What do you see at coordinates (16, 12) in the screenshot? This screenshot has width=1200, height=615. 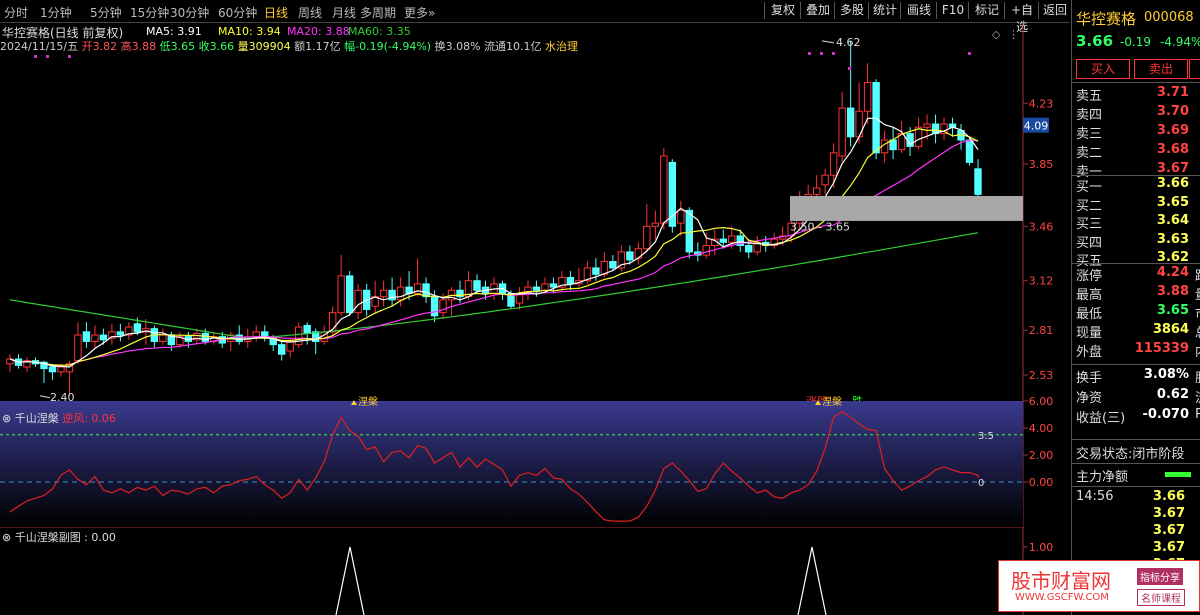 I see `timeframe-tab: 分时` at bounding box center [16, 12].